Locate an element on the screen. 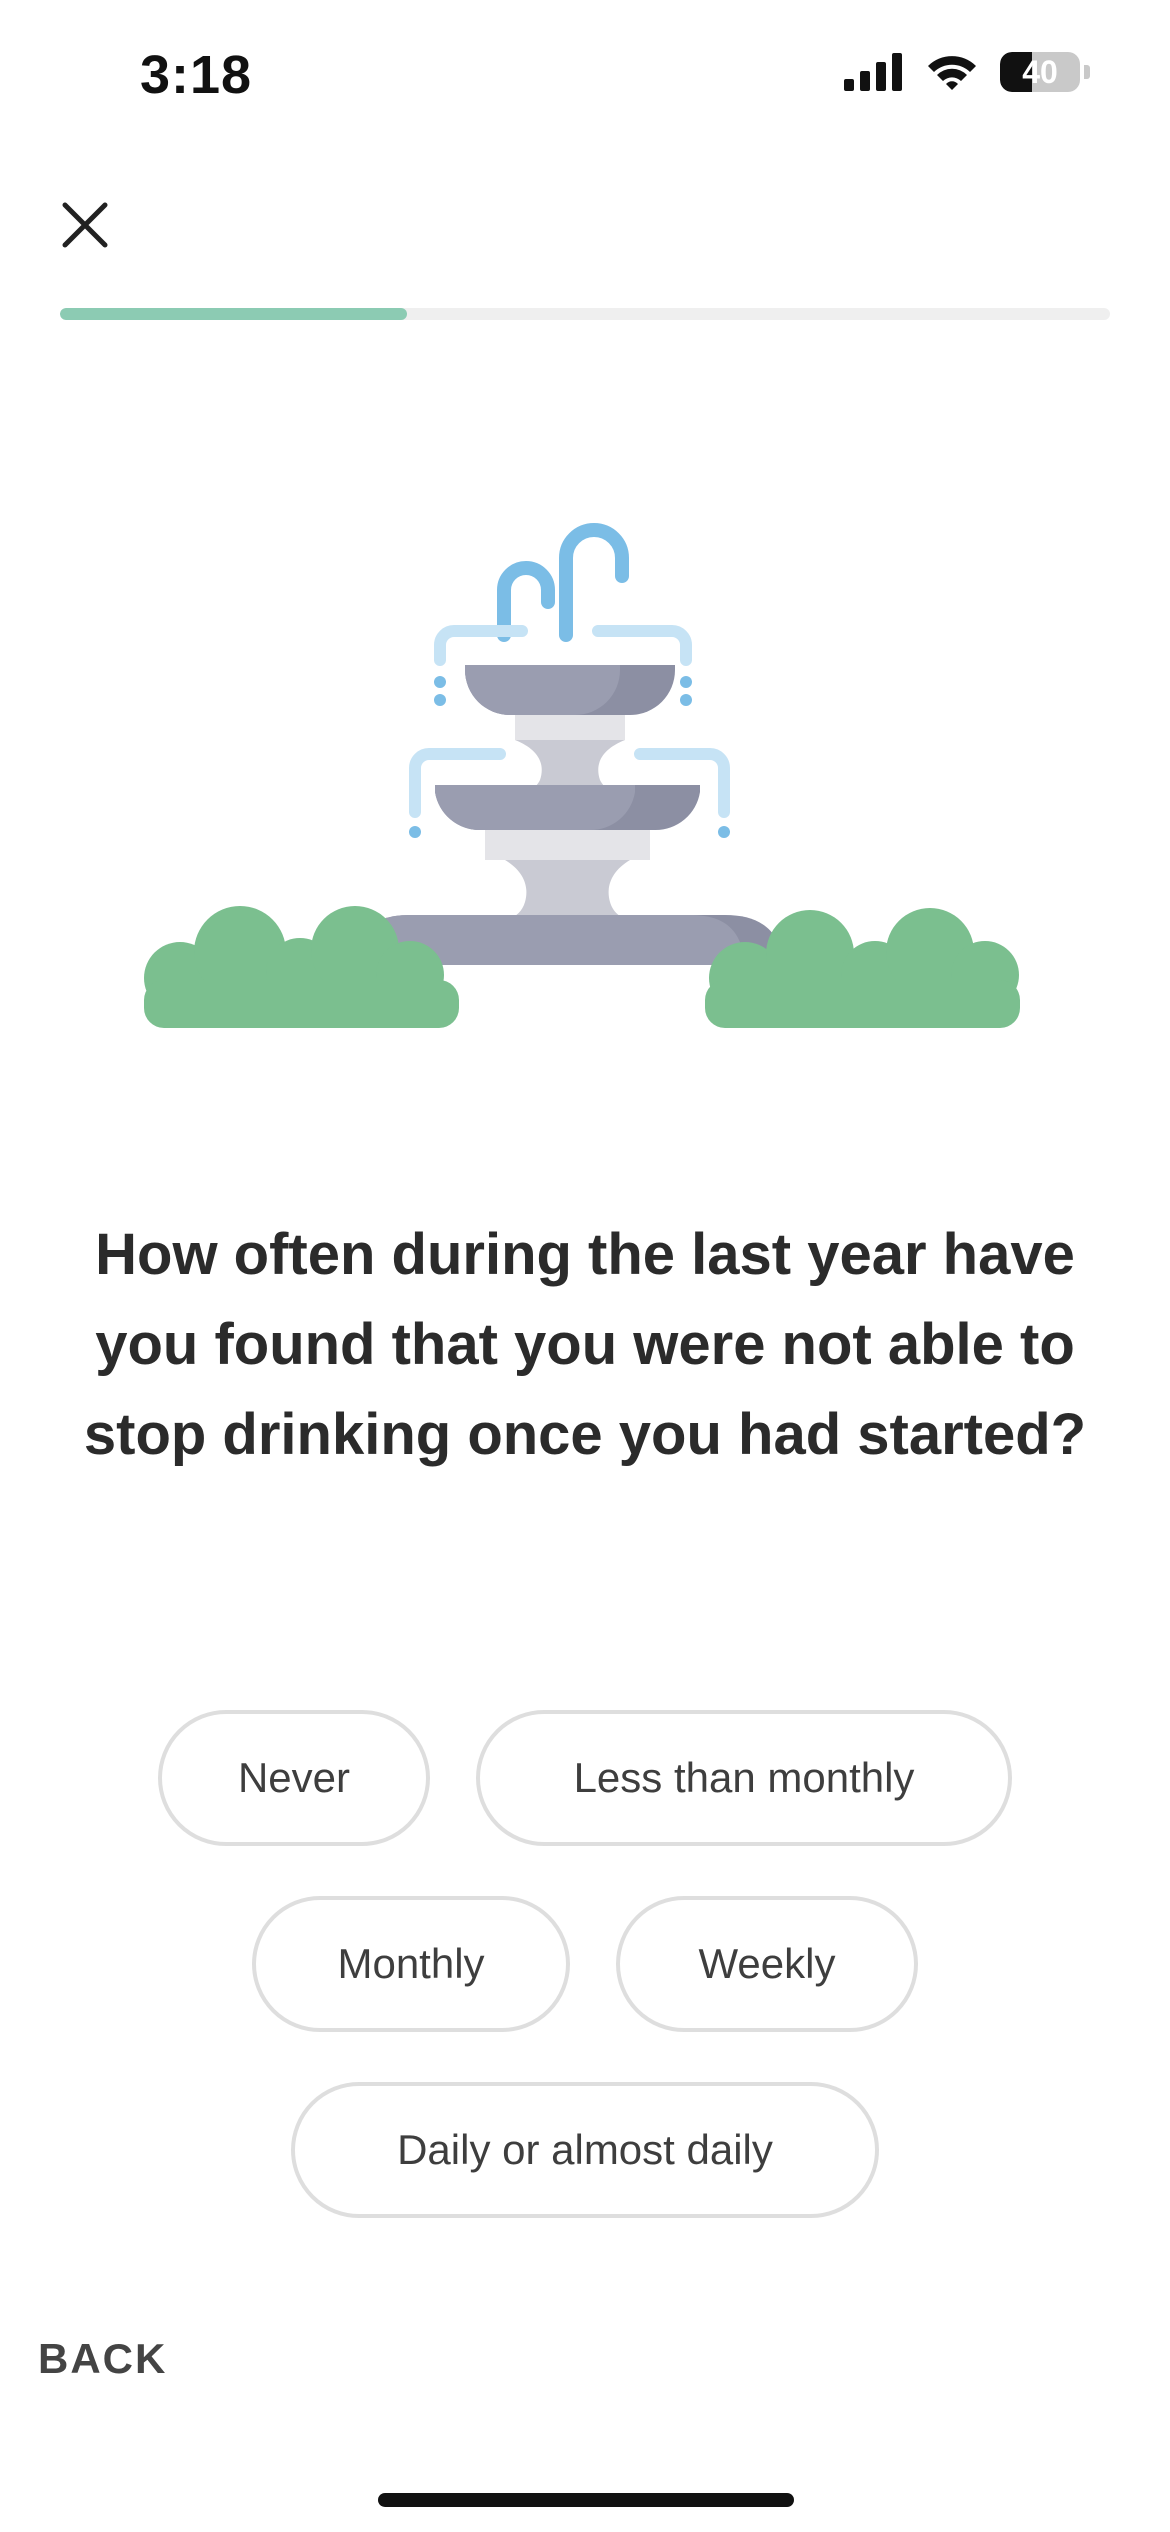 This screenshot has height=2532, width=1170. wifi-icon is located at coordinates (952, 73).